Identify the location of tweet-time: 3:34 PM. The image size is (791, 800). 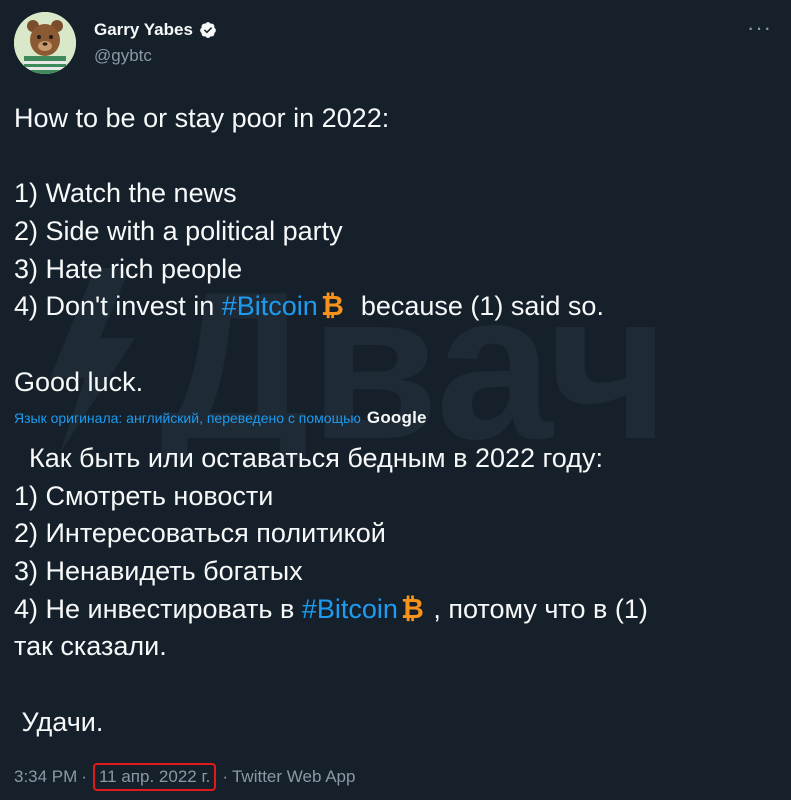
(45, 777).